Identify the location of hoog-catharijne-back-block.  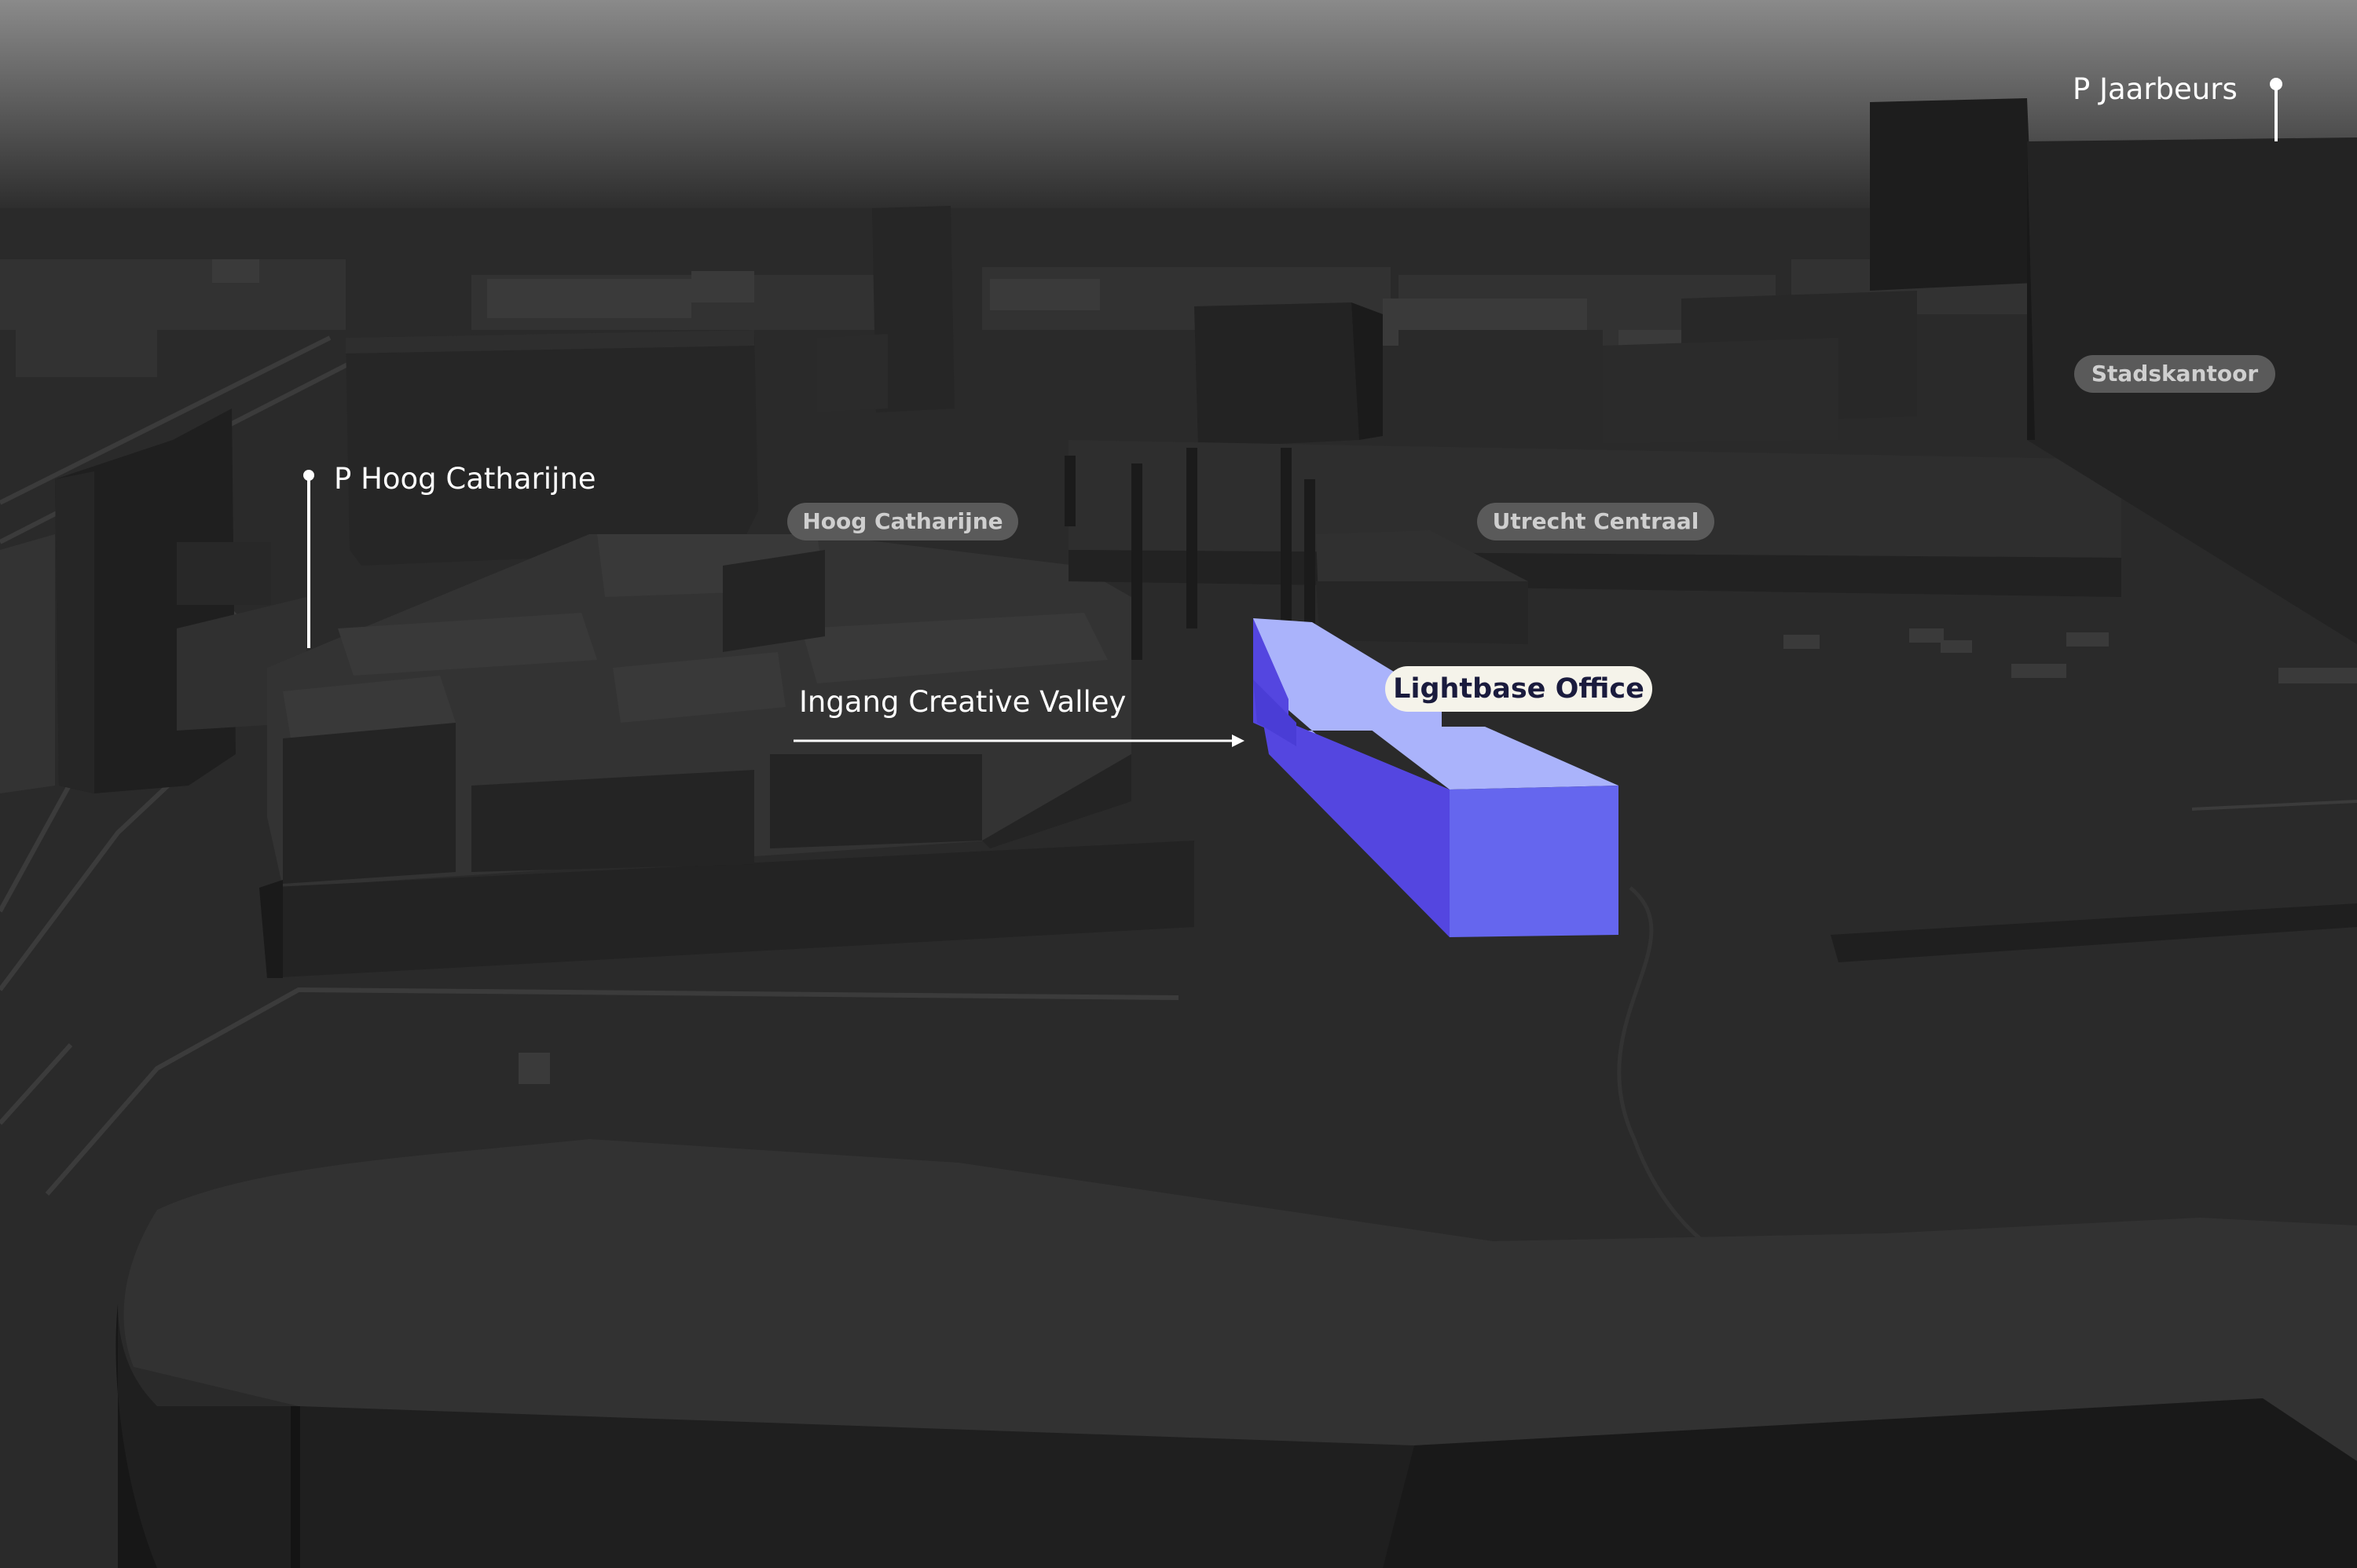
(552, 448).